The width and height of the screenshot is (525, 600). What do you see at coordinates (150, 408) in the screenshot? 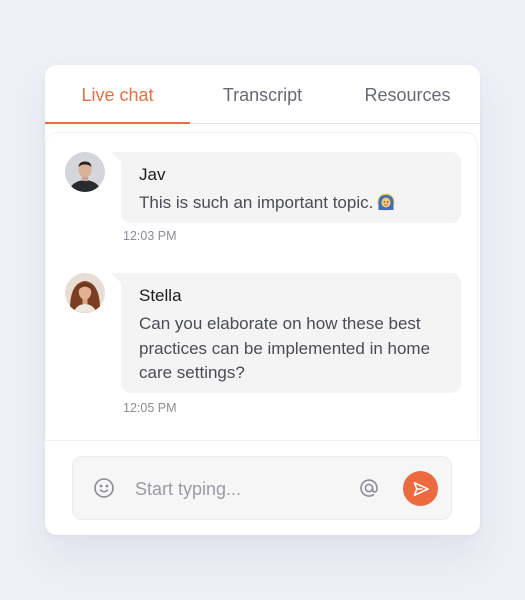
I see `message-timestamp: 12:05 PM` at bounding box center [150, 408].